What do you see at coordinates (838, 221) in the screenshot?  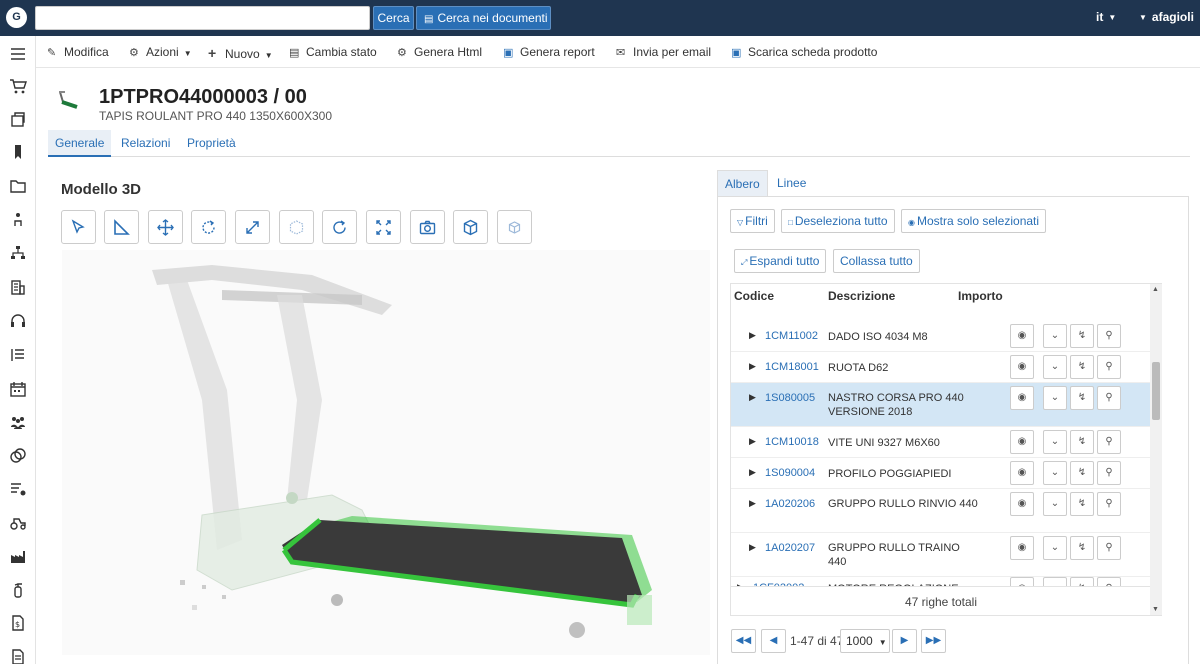 I see `deselect-all-button: □ Deseleziona tutto` at bounding box center [838, 221].